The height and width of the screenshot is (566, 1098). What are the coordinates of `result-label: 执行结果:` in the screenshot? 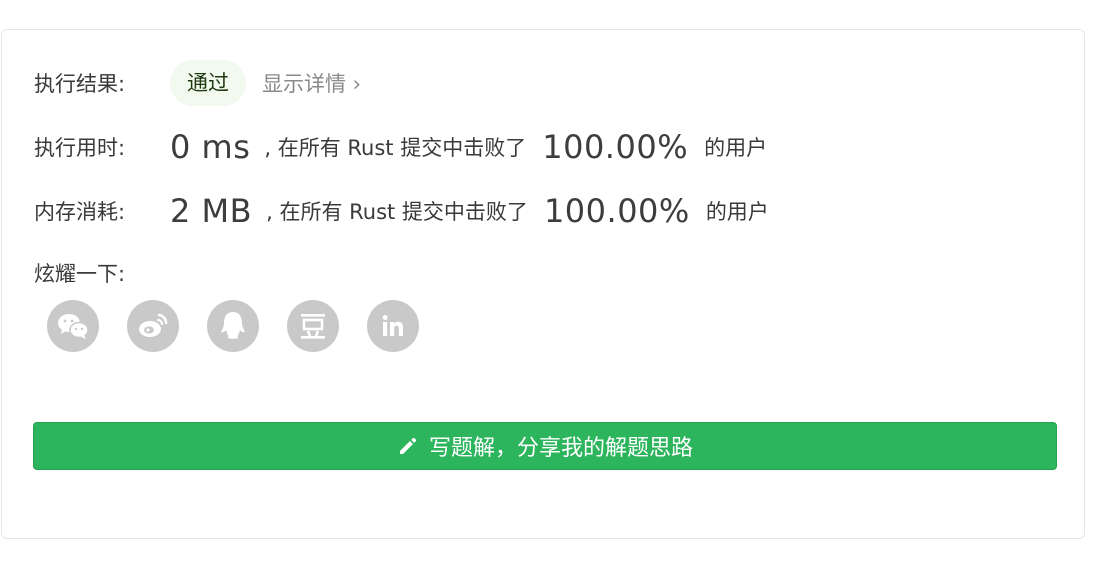 It's located at (80, 84).